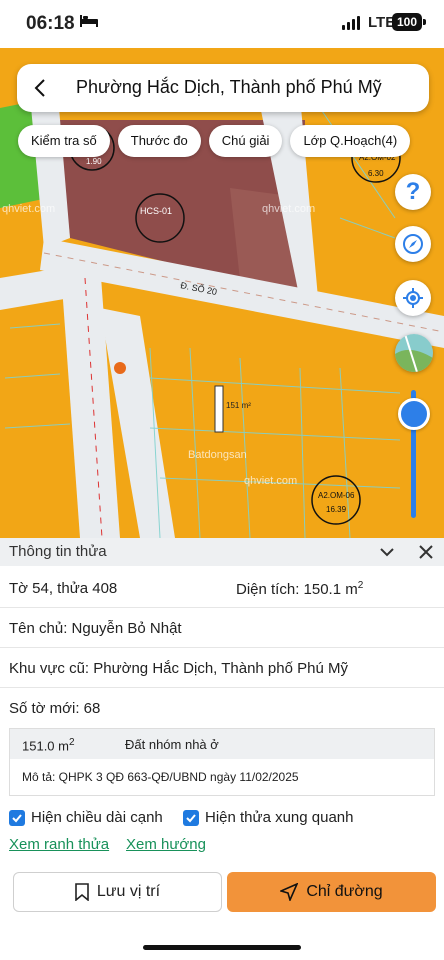  I want to click on owner-row: Tên chủ: Nguyễn Bỏ Nhật, so click(222, 628).